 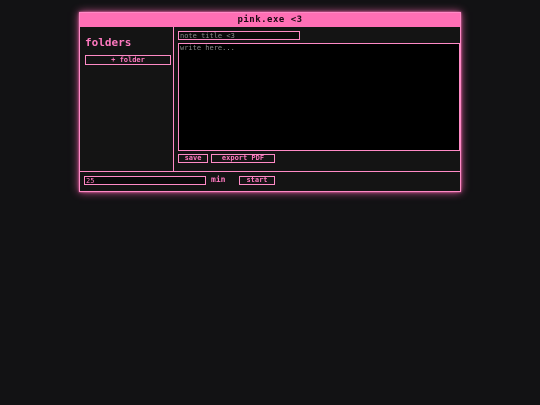 I want to click on note-body-textarea, so click(x=319, y=97).